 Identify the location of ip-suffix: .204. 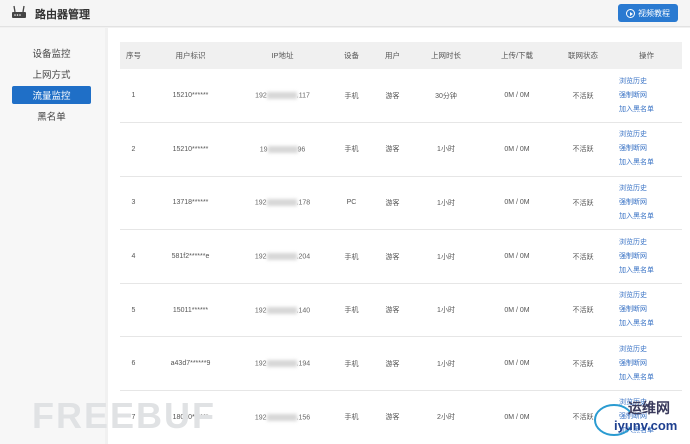
(303, 257).